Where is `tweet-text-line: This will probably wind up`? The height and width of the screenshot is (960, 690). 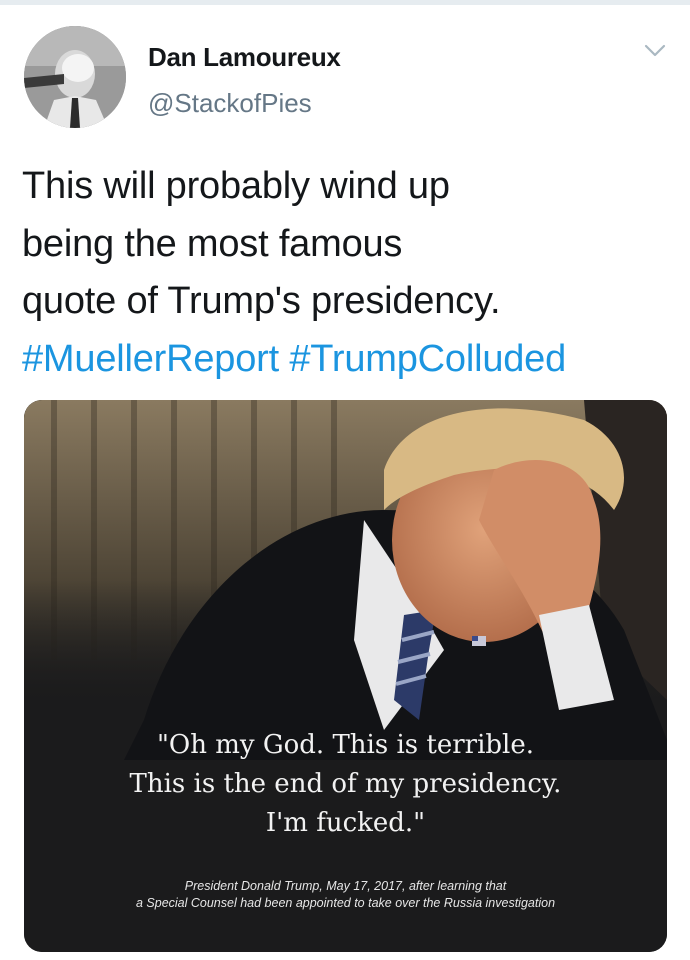
tweet-text-line: This will probably wind up is located at coordinates (236, 186).